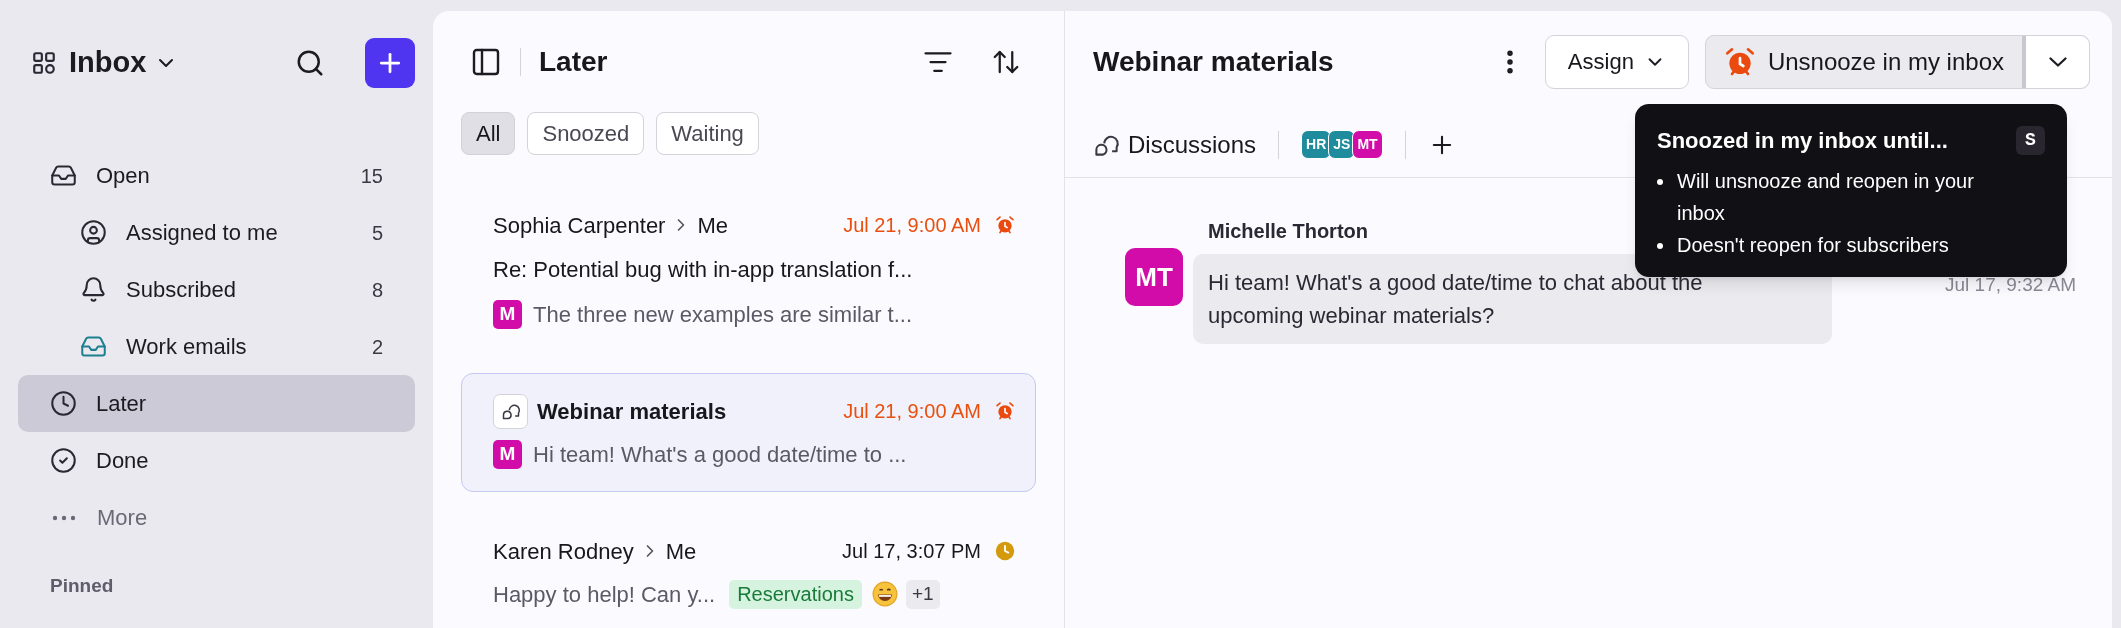  What do you see at coordinates (1367, 144) in the screenshot?
I see `participant-avatar: MT` at bounding box center [1367, 144].